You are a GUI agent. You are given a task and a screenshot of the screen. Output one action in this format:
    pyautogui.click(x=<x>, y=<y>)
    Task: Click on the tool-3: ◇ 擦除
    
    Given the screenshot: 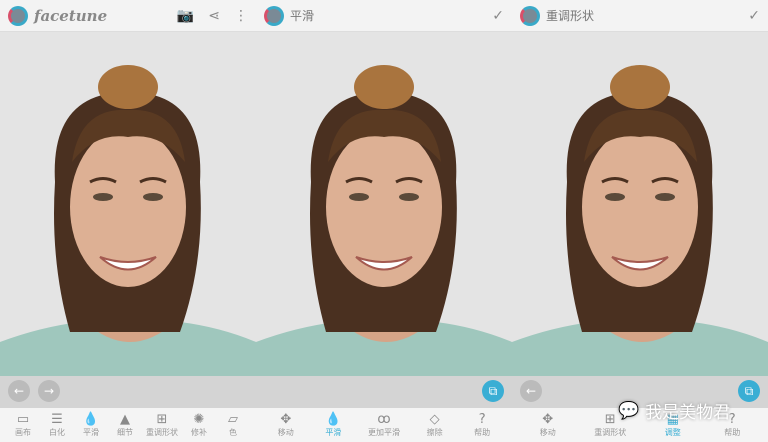 What is the action you would take?
    pyautogui.click(x=435, y=425)
    